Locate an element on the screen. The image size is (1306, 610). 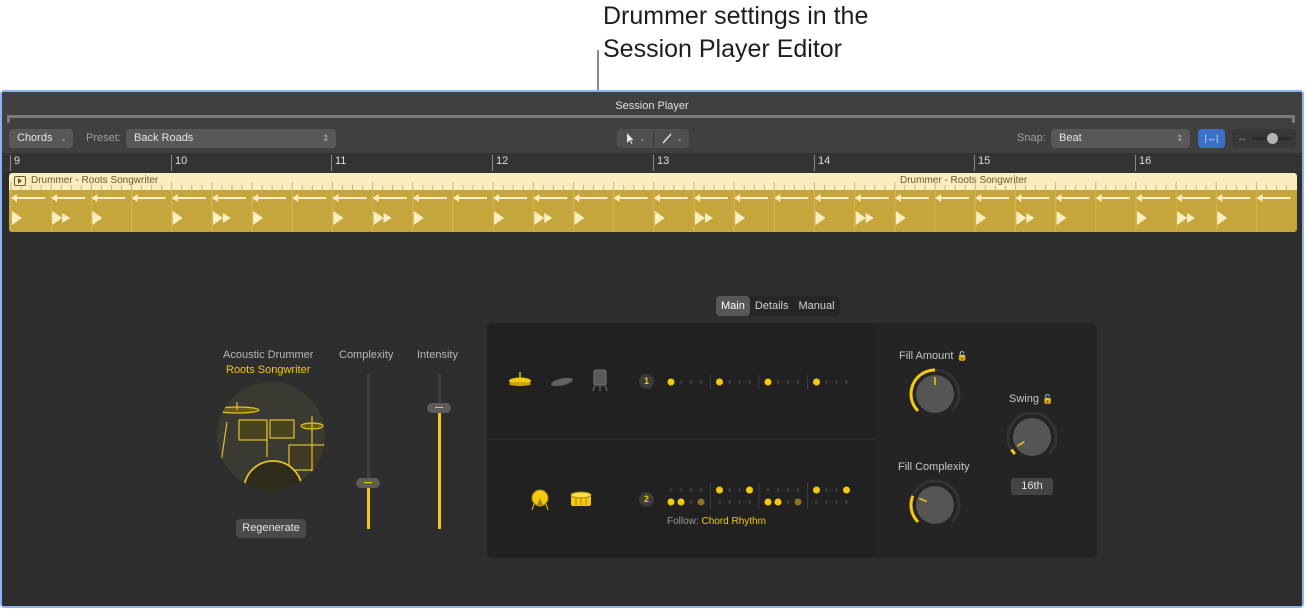
follow-label-text: Follow: is located at coordinates (683, 521).